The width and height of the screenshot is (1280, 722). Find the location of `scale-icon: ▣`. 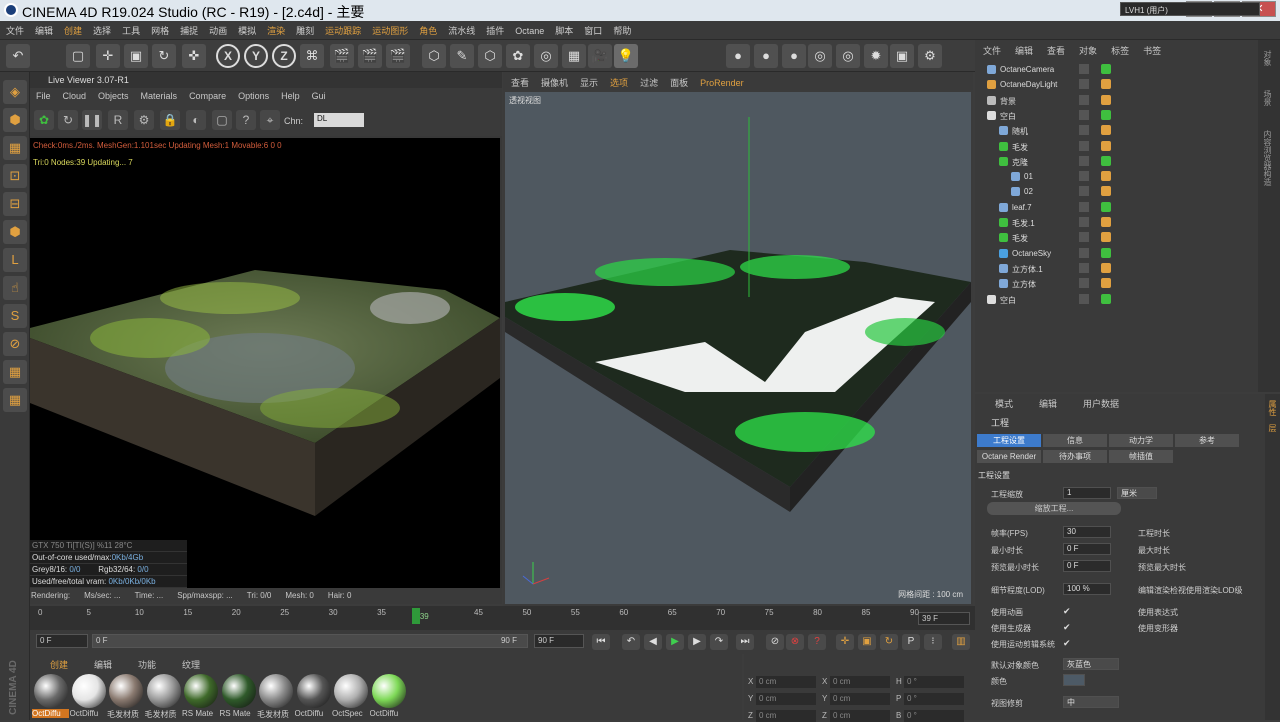

scale-icon: ▣ is located at coordinates (136, 56).